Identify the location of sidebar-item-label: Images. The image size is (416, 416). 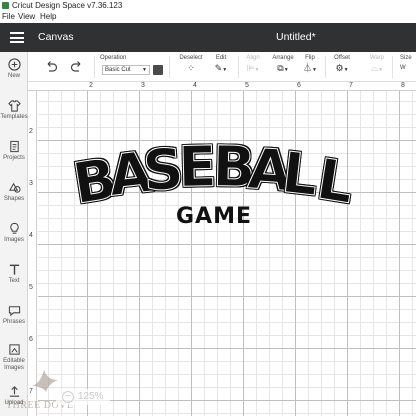
(14, 240).